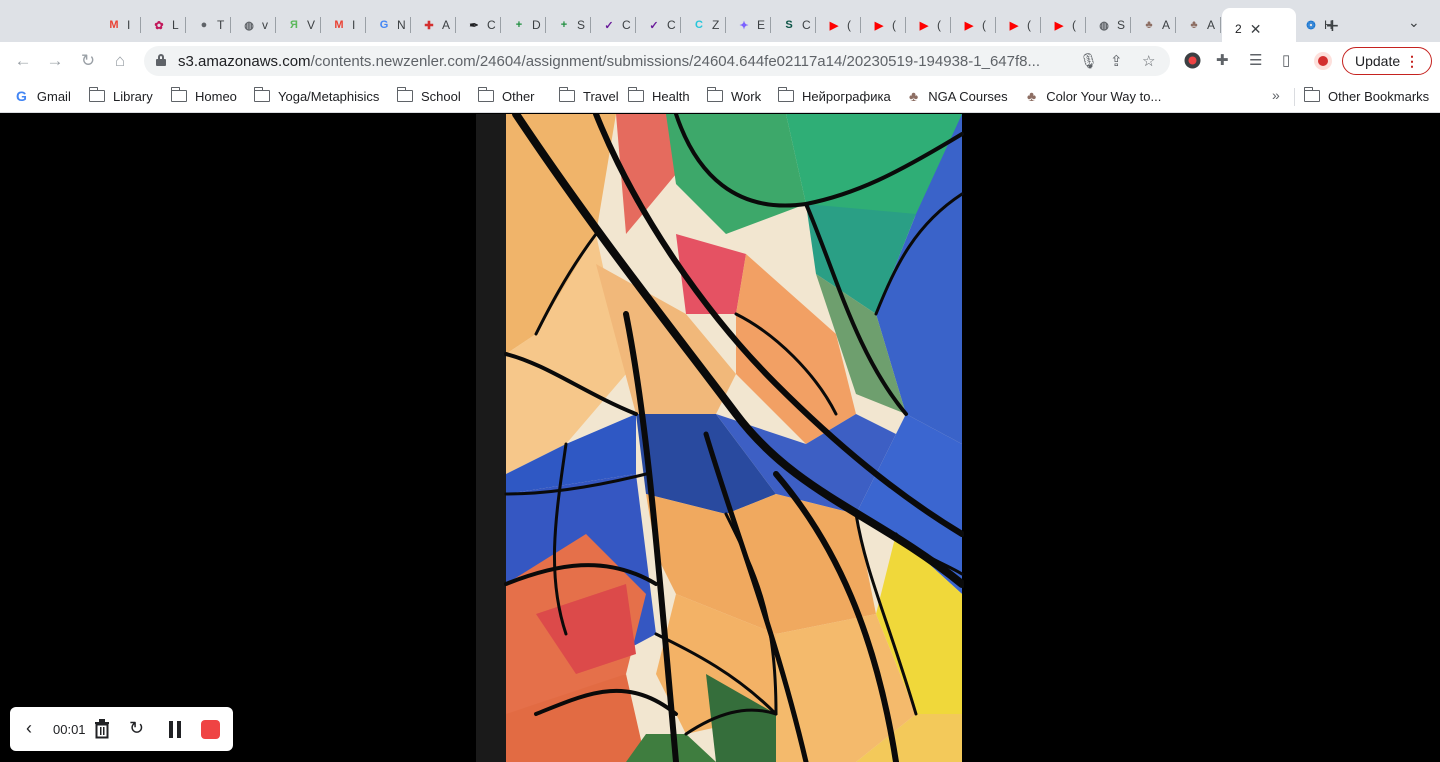 Image resolution: width=1440 pixels, height=762 pixels. What do you see at coordinates (294, 25) in the screenshot?
I see `translate-icon: Я` at bounding box center [294, 25].